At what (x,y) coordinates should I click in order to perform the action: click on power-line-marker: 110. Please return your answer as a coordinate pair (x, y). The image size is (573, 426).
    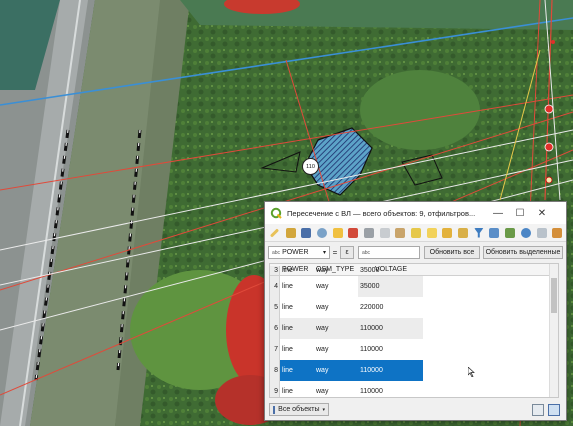
    Looking at the image, I should click on (310, 166).